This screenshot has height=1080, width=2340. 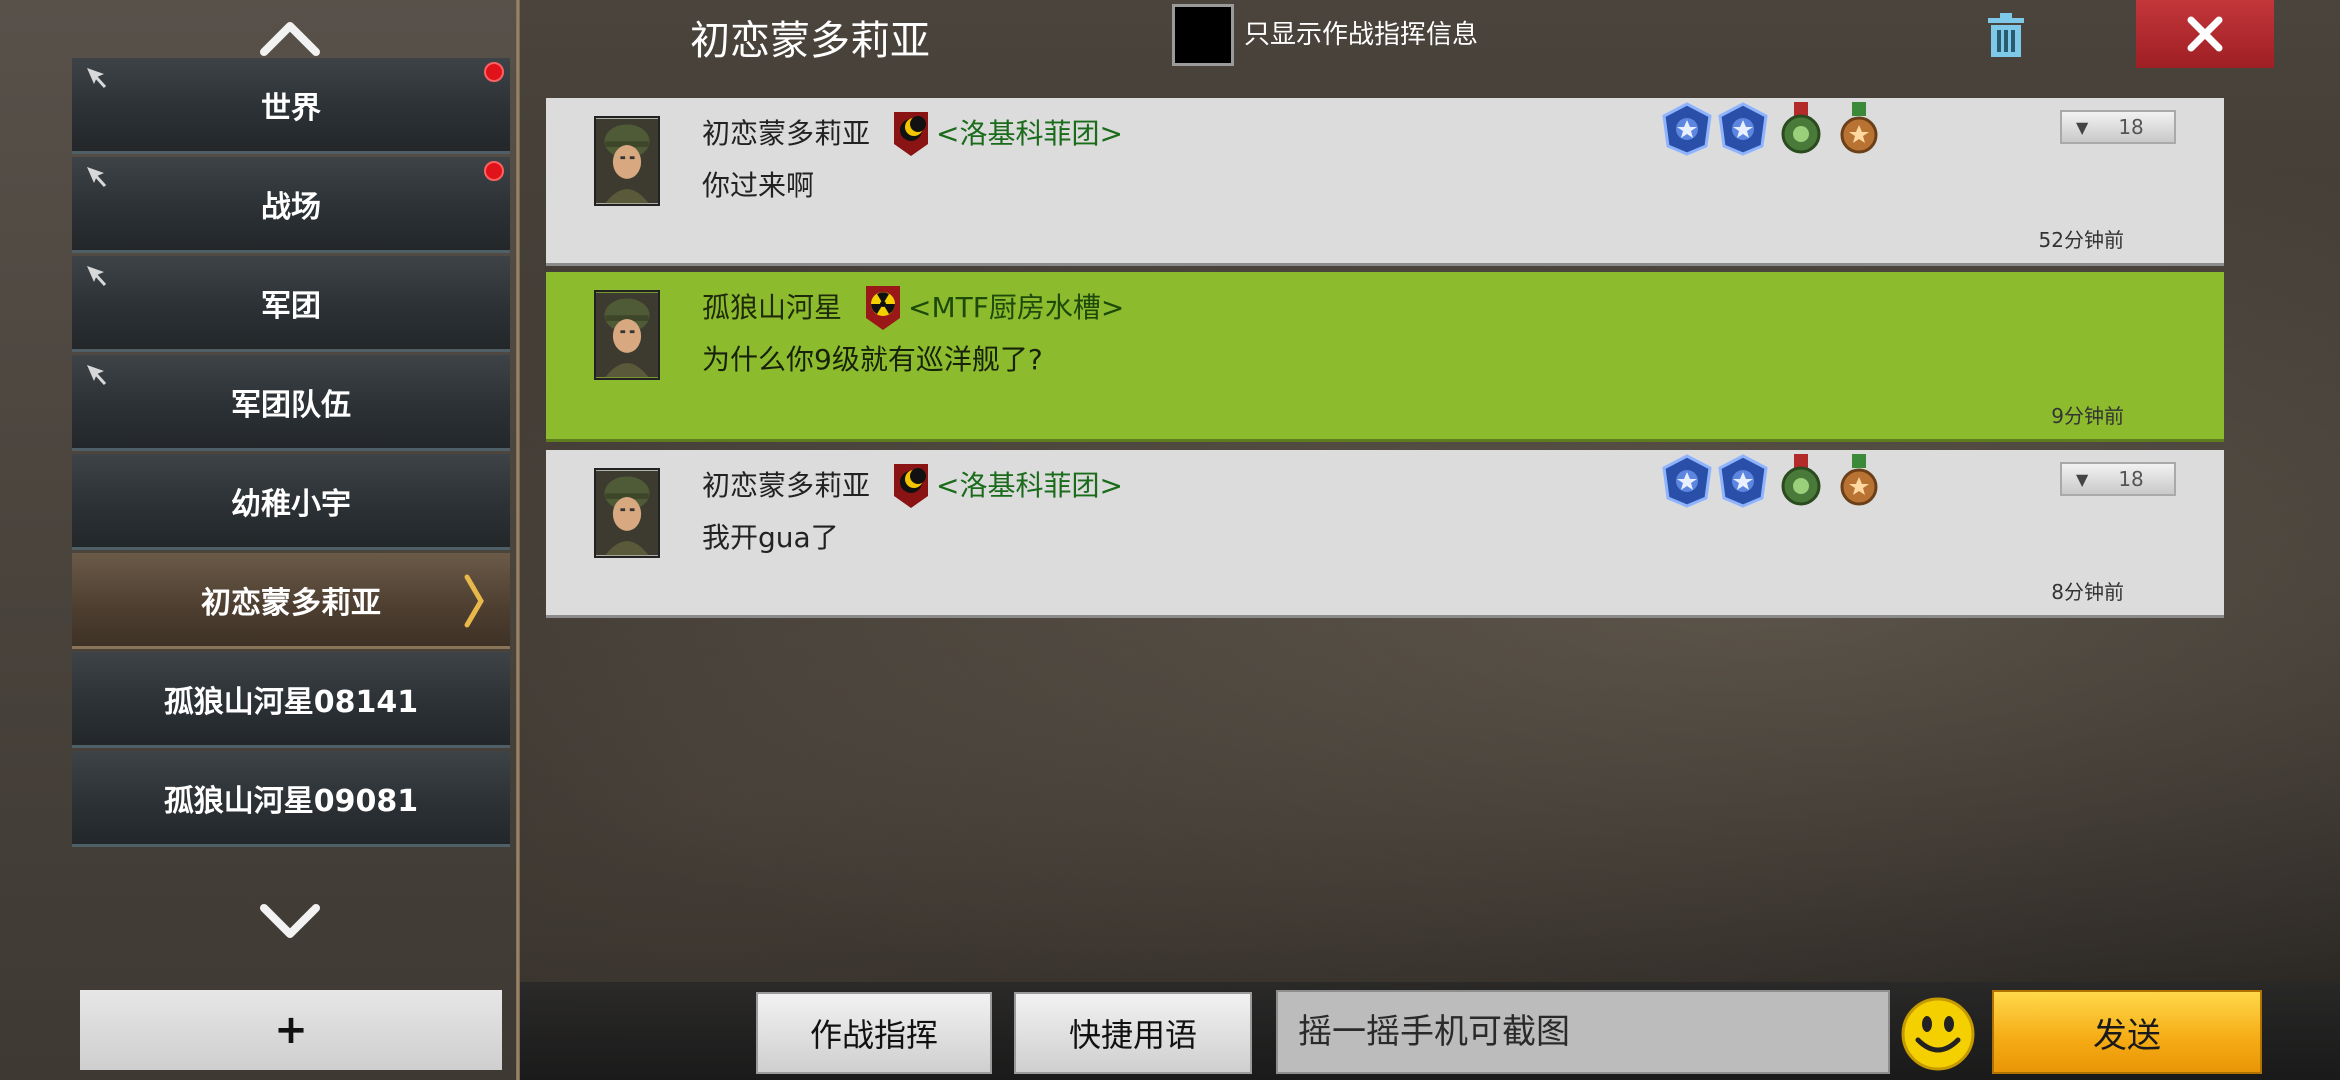 I want to click on chat-message: 初恋蒙多莉亚 <洛基科菲团> 我开gua了 8分钟前 ▼ 18, so click(x=1385, y=534).